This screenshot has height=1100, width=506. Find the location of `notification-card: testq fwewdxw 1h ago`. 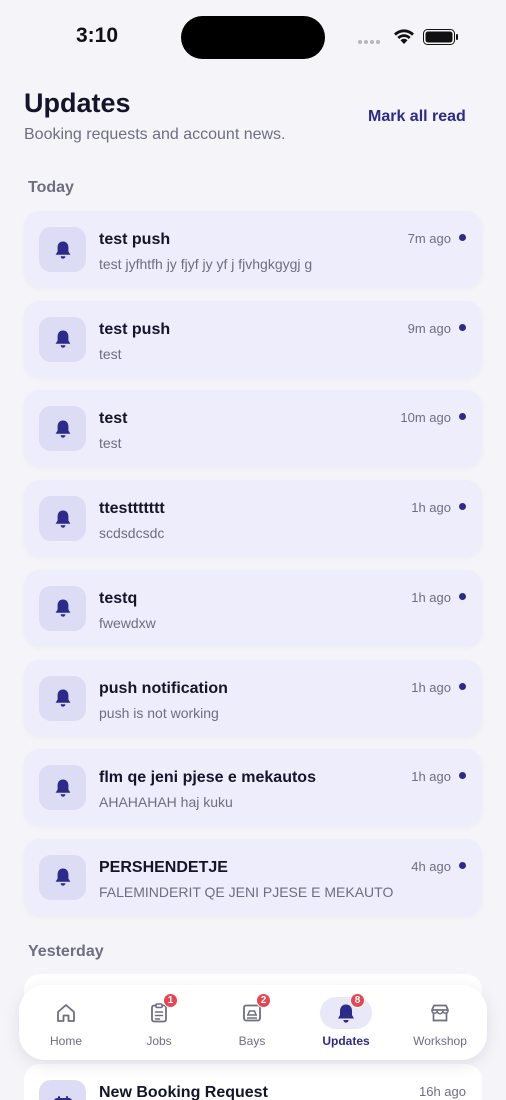

notification-card: testq fwewdxw 1h ago is located at coordinates (253, 607).